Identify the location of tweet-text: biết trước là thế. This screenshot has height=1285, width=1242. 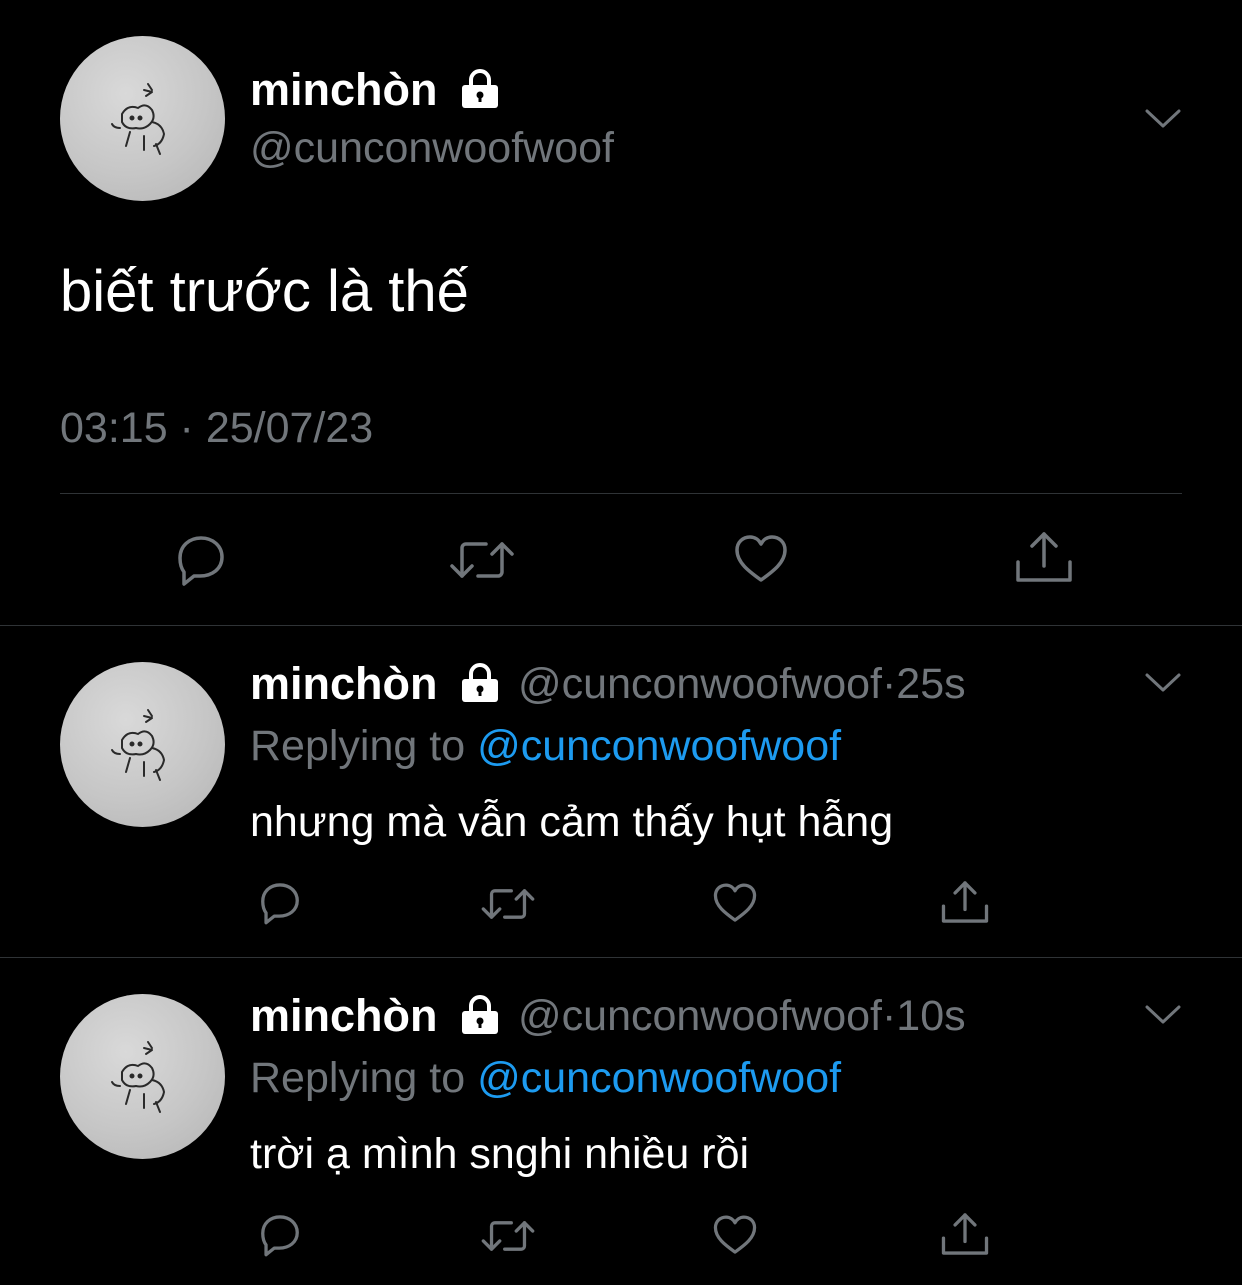
(264, 291).